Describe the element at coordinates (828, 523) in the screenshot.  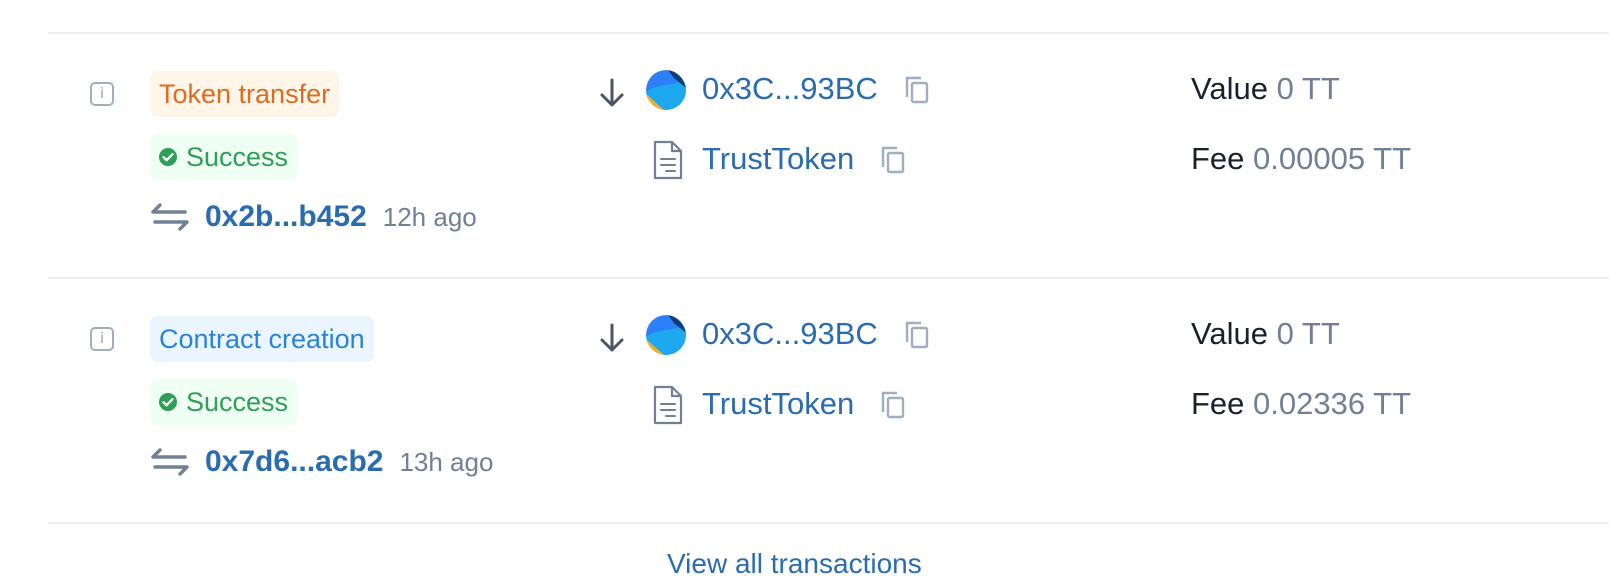
I see `row-divider` at that location.